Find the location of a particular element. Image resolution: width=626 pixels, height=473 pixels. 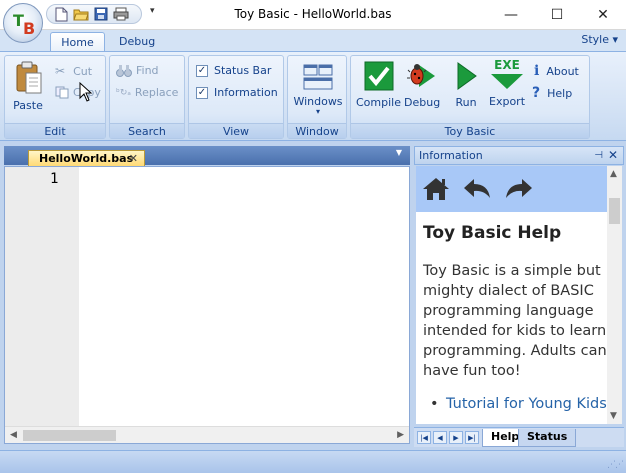

find-label: Find is located at coordinates (147, 70).